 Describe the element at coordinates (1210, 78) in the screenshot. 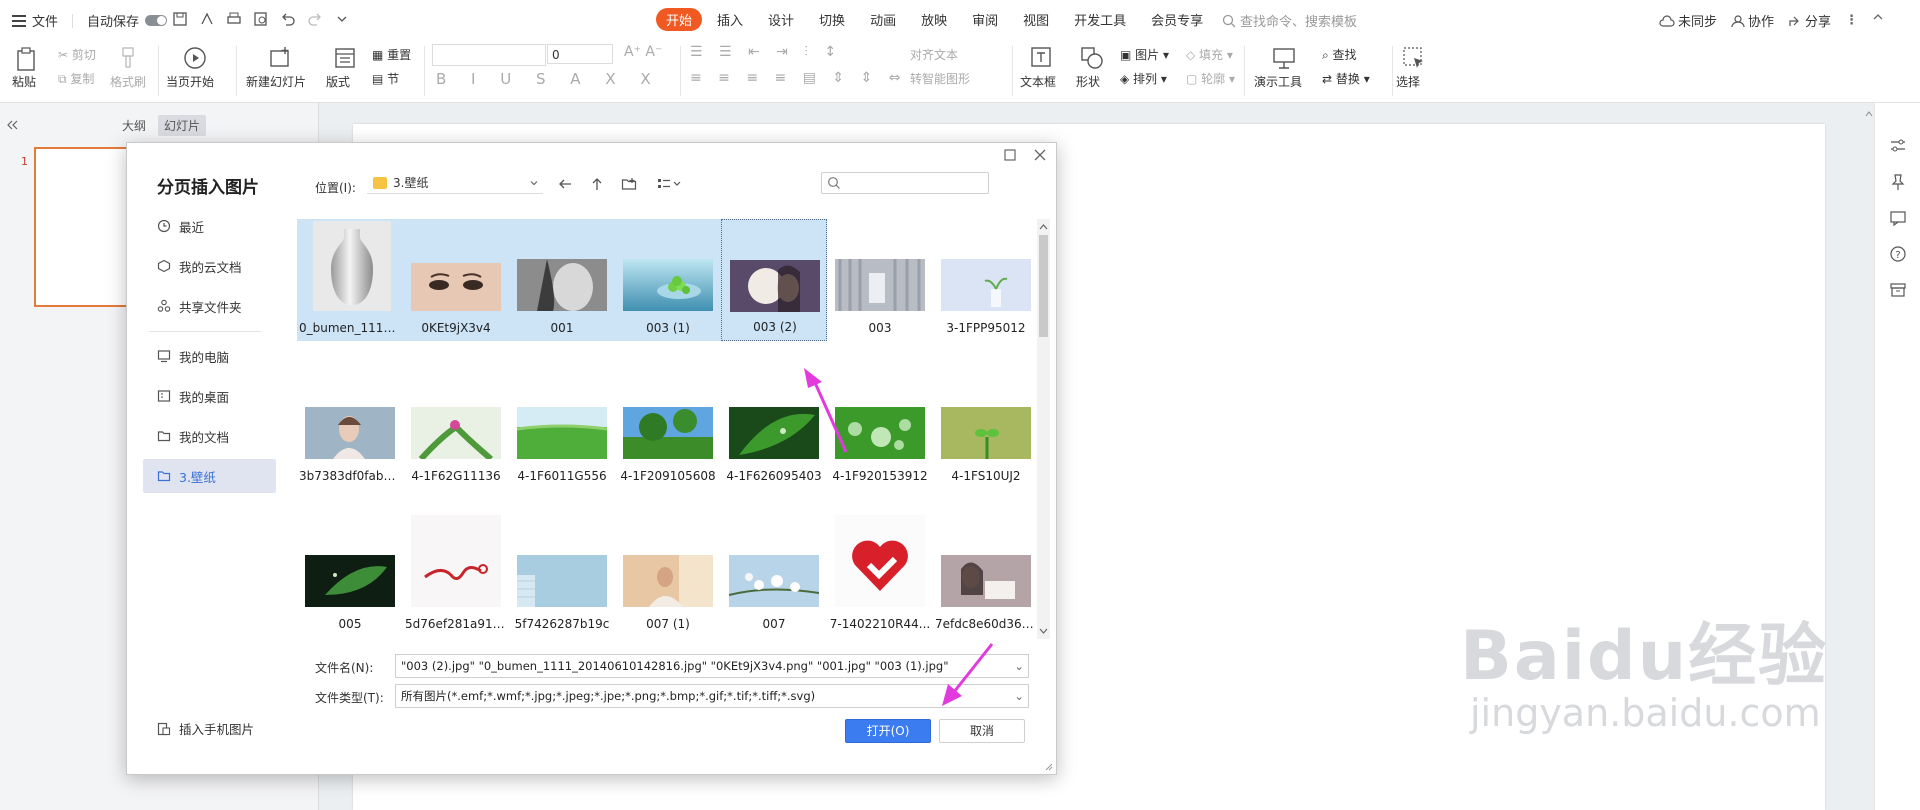

I see `outline-button: ▢ 轮廓 ▾` at that location.